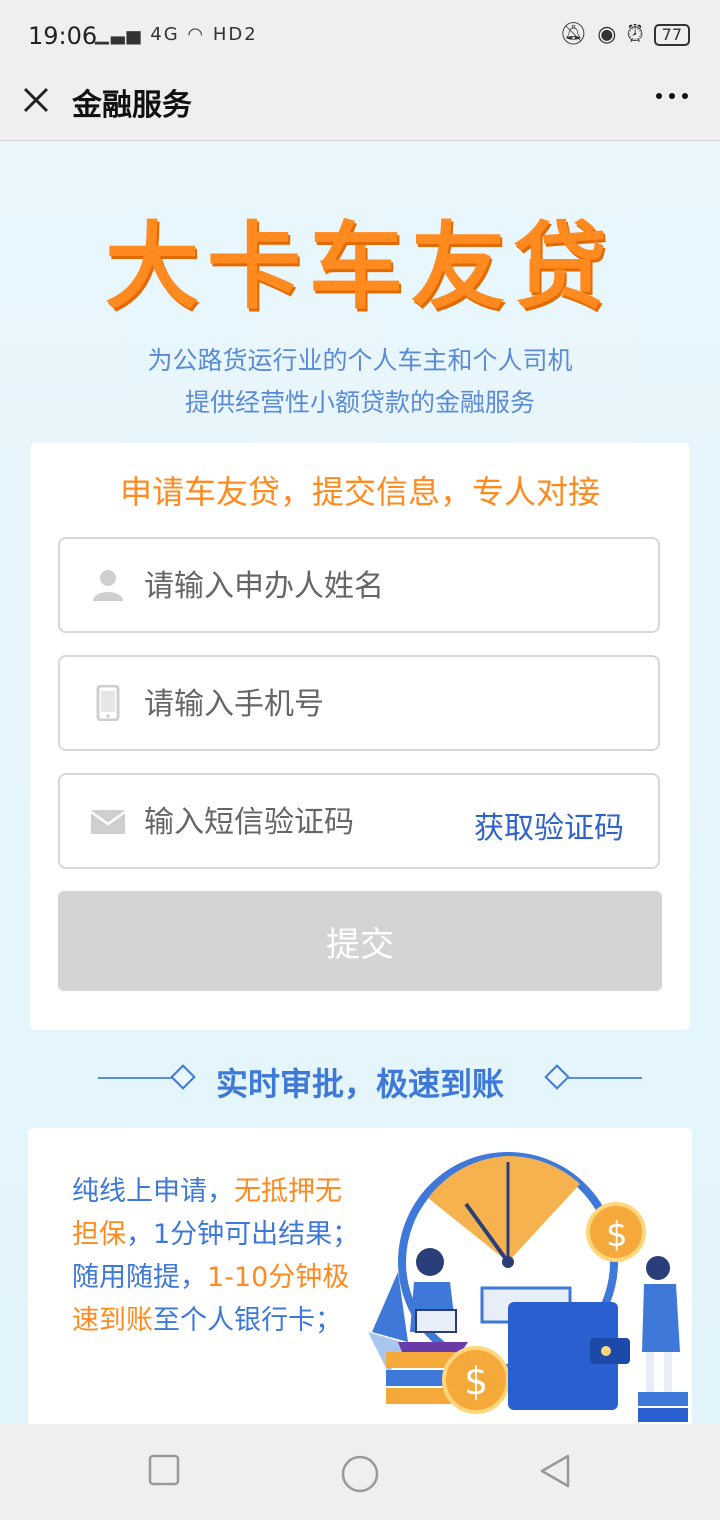 Image resolution: width=720 pixels, height=1520 pixels. What do you see at coordinates (243, 1234) in the screenshot?
I see `feature-text-segment: ，1分钟可出结果；` at bounding box center [243, 1234].